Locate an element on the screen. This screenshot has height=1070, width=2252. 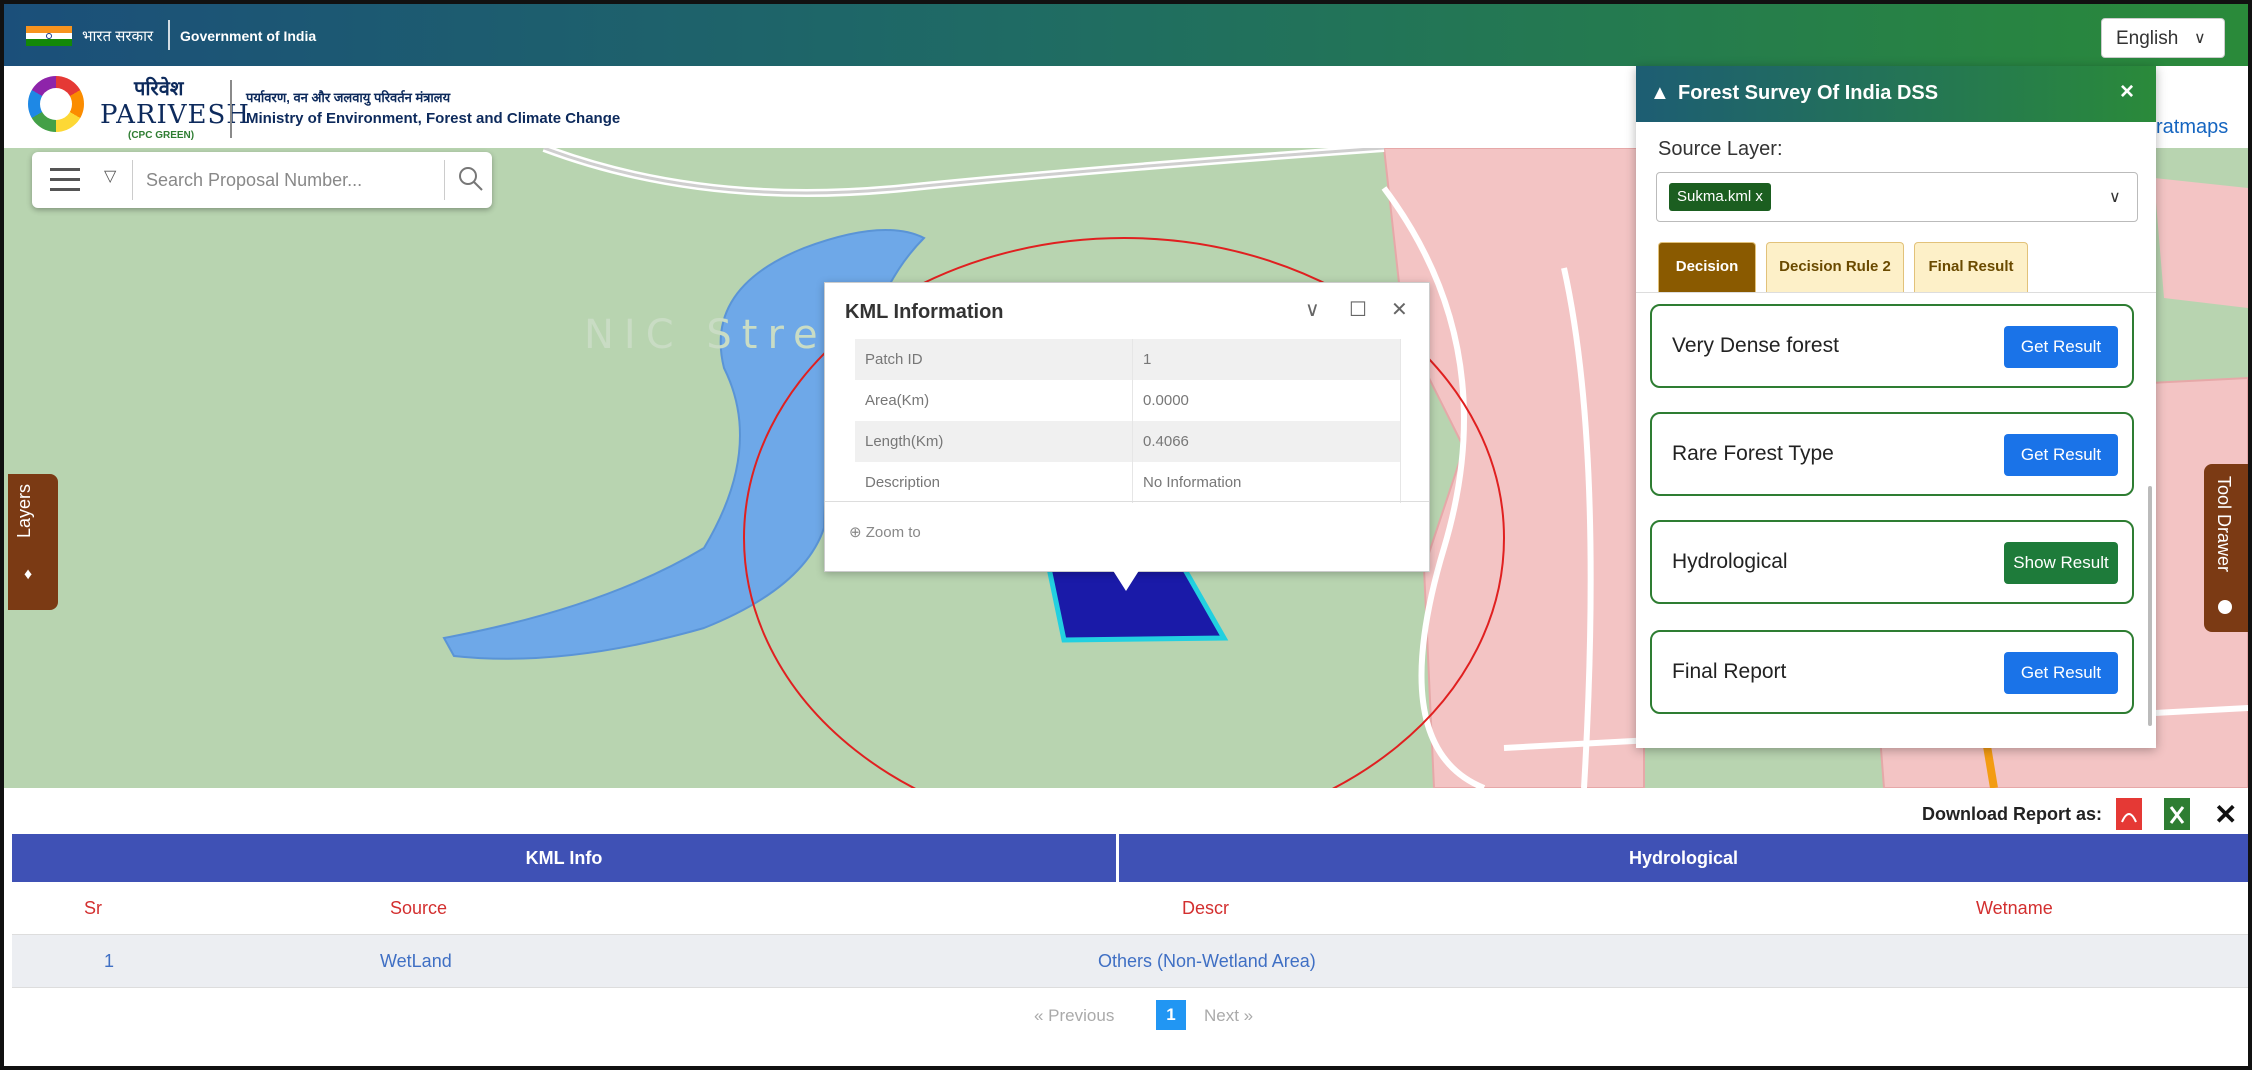
hamburger-menu-icon is located at coordinates (65, 180).